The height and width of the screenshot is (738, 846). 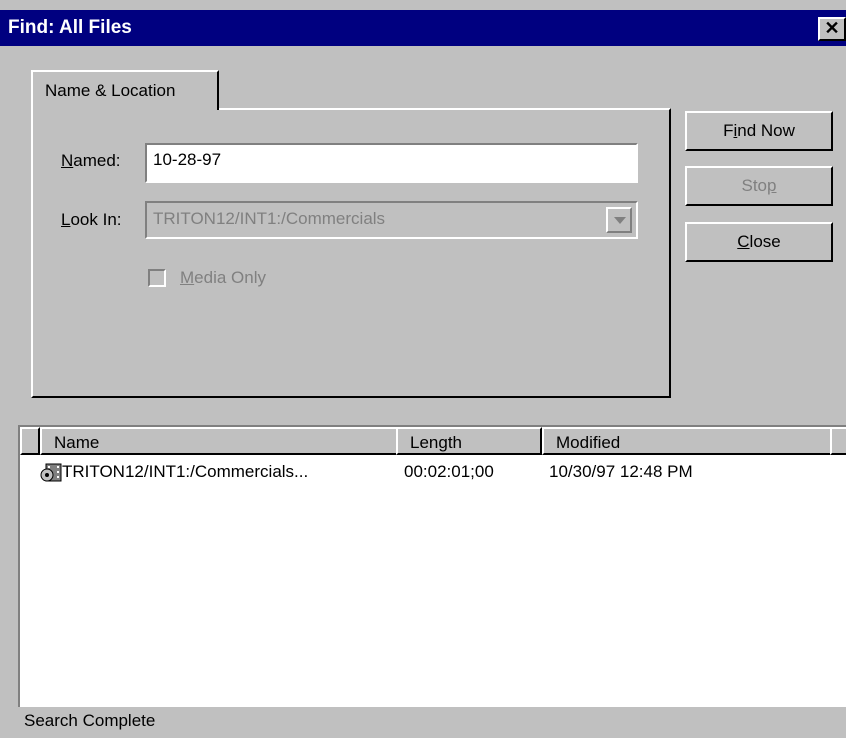 I want to click on media-file-icon, so click(x=51, y=472).